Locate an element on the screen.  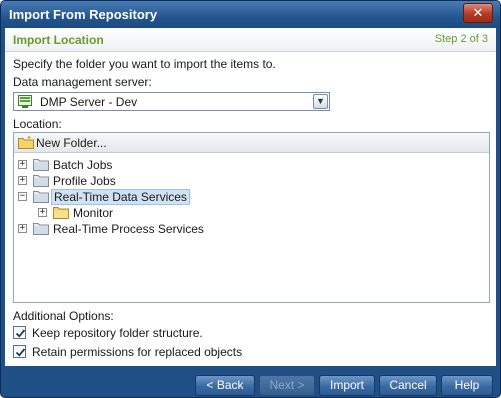
help-button: Help is located at coordinates (467, 385).